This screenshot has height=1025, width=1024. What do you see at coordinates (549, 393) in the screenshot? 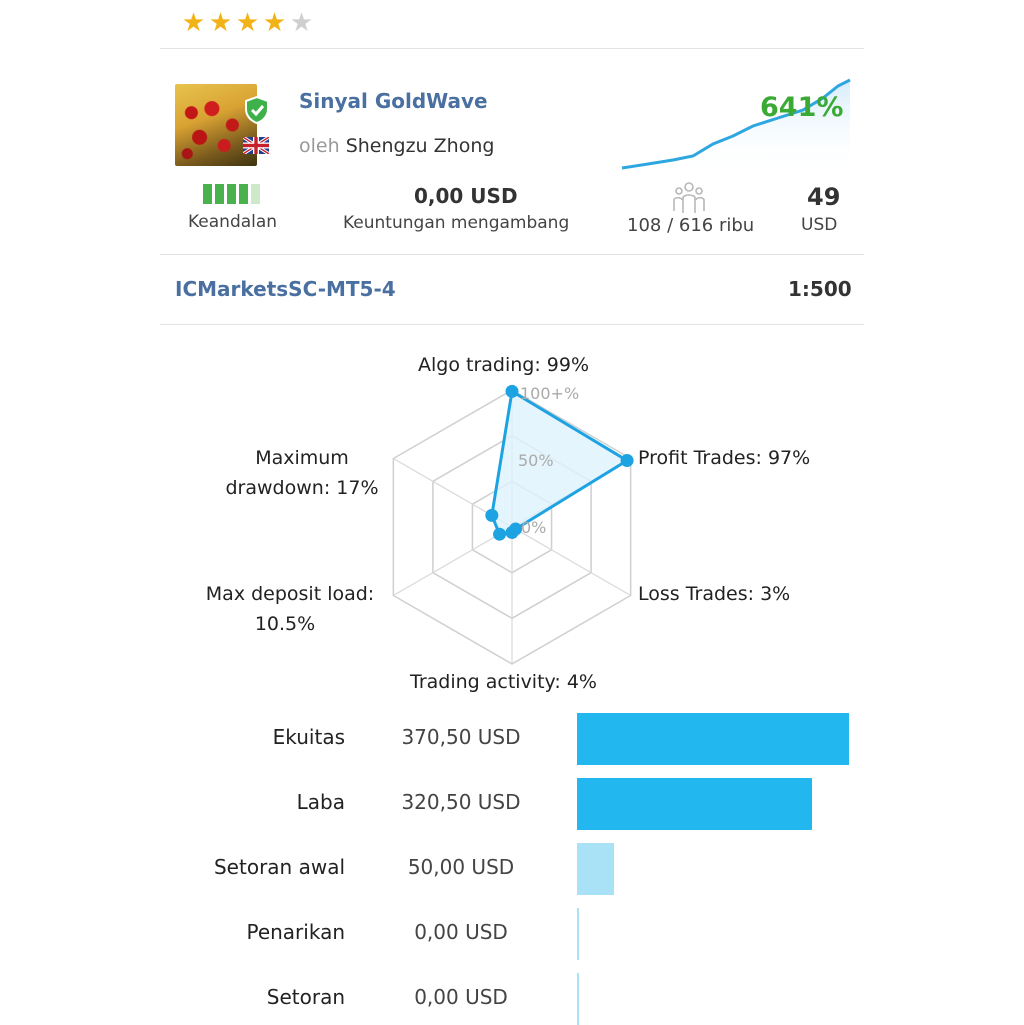
I see `radar-scale-100: 100+%` at bounding box center [549, 393].